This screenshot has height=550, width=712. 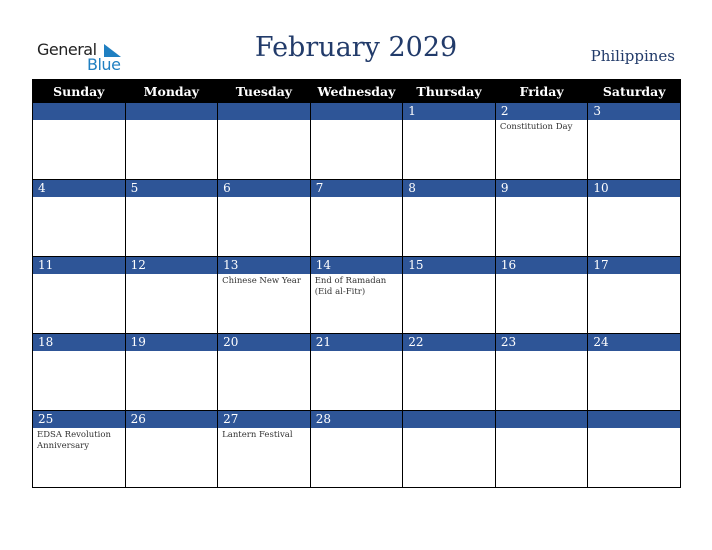 I want to click on day-number: 23, so click(x=541, y=342).